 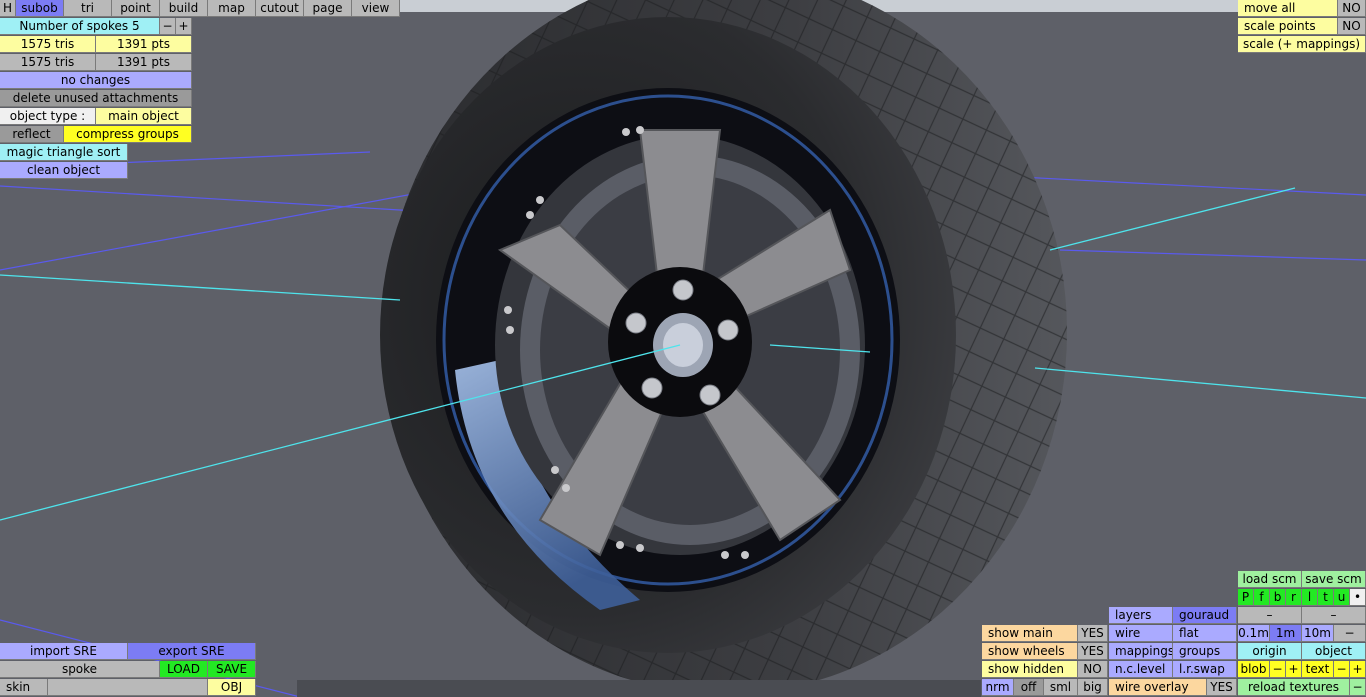 What do you see at coordinates (1254, 669) in the screenshot?
I see `blob-label: blob` at bounding box center [1254, 669].